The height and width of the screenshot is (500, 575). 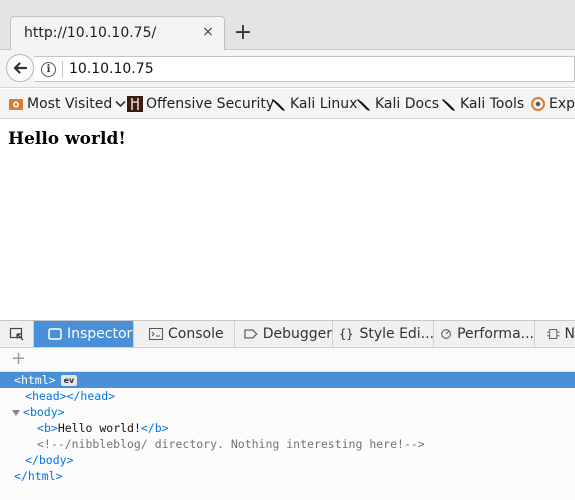 I want to click on tag-name: /body, so click(x=49, y=460).